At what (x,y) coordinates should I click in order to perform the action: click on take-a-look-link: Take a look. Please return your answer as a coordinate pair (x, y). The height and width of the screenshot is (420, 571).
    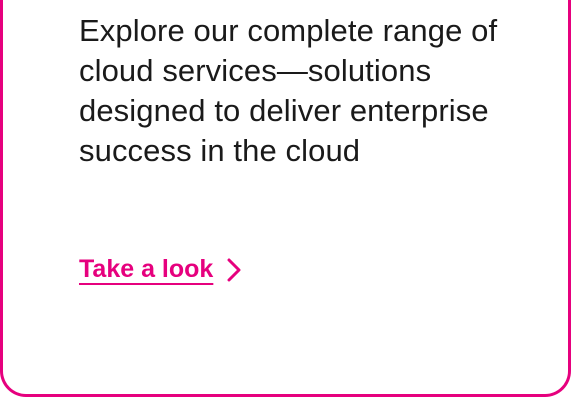
    Looking at the image, I should click on (160, 269).